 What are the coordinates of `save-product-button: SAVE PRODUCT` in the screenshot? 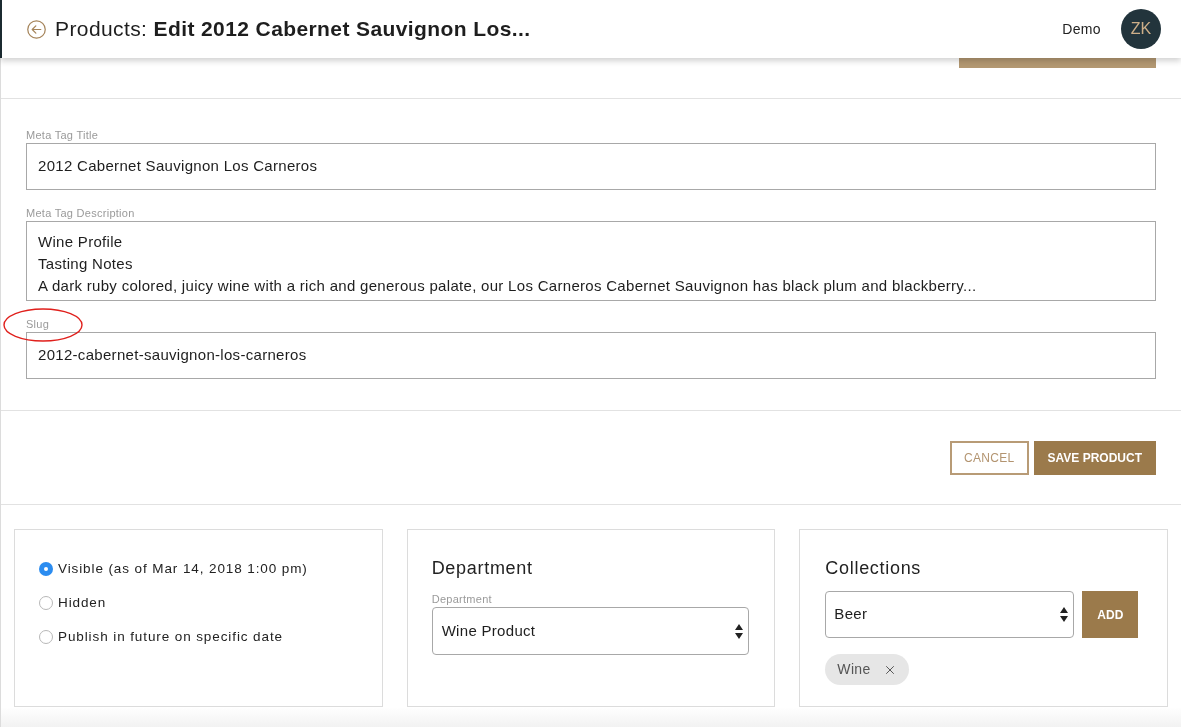 It's located at (1094, 457).